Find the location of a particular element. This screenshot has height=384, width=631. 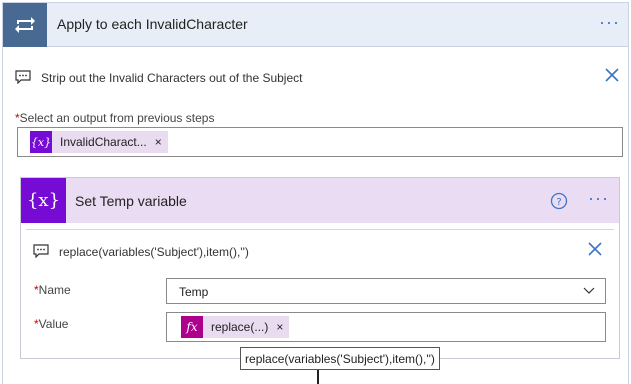

name-label-text: Name is located at coordinates (54, 290).